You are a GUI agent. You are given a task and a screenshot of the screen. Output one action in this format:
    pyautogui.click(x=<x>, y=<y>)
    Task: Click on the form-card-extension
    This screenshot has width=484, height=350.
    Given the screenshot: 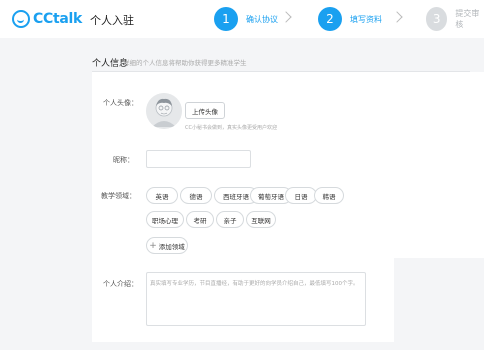 What is the action you would take?
    pyautogui.click(x=439, y=165)
    